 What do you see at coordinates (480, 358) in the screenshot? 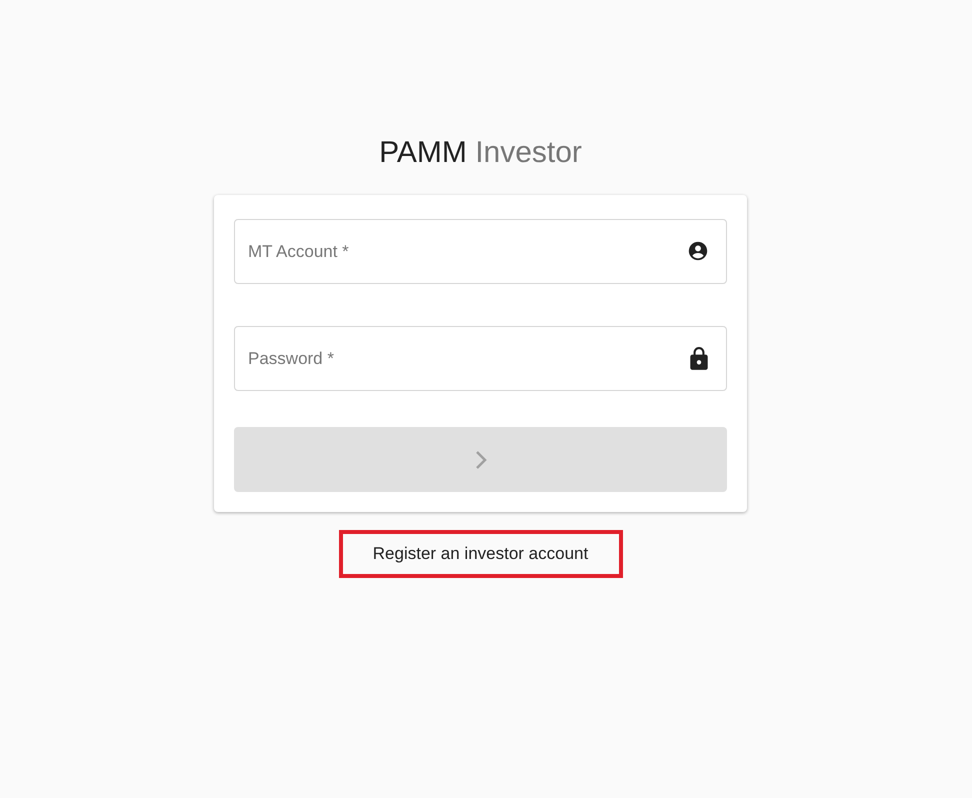
I see `input-field: Password *` at bounding box center [480, 358].